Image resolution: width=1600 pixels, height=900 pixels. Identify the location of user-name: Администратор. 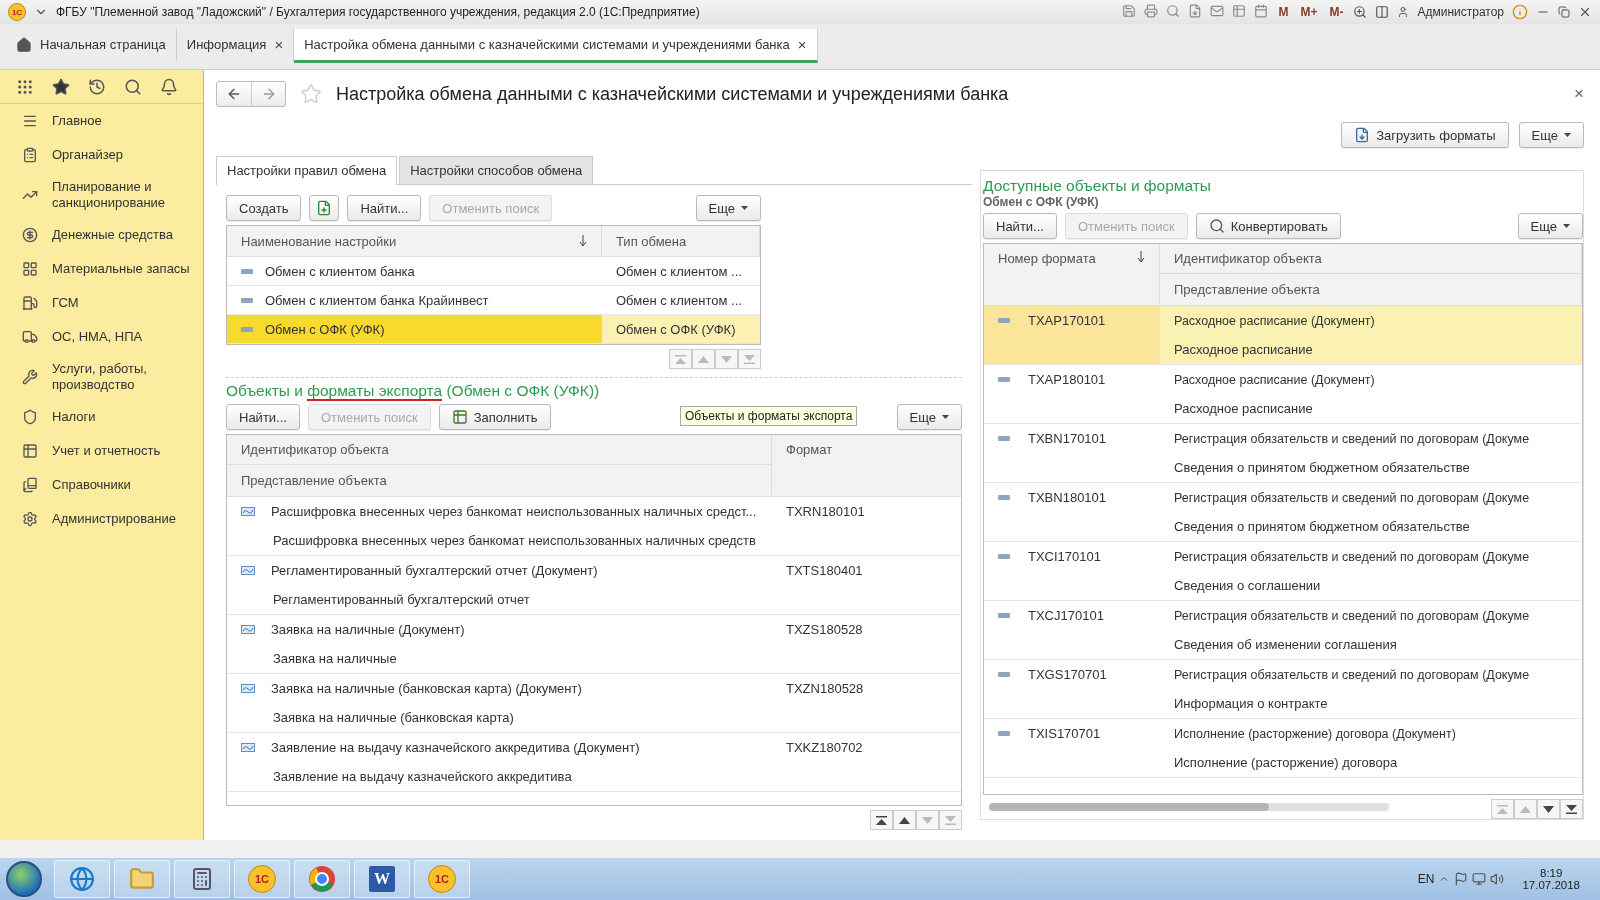
(1460, 12).